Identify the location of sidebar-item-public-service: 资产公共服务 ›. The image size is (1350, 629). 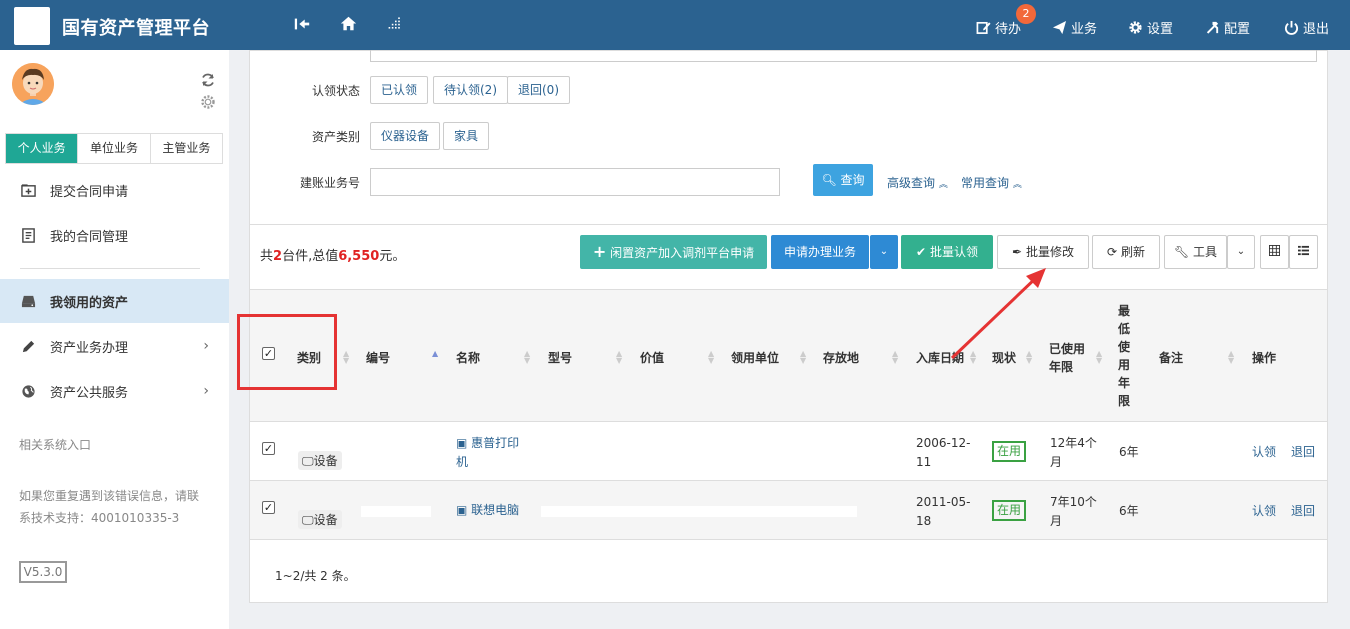
(114, 391).